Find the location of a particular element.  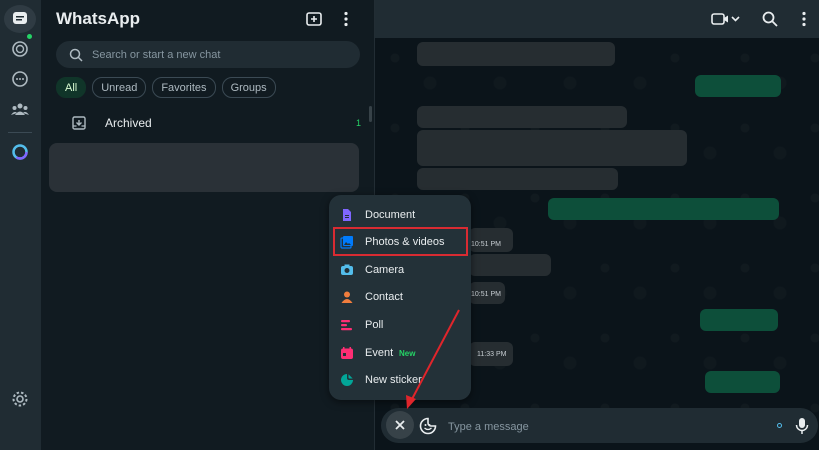

message-timestamp: 11:33 PM is located at coordinates (492, 354).